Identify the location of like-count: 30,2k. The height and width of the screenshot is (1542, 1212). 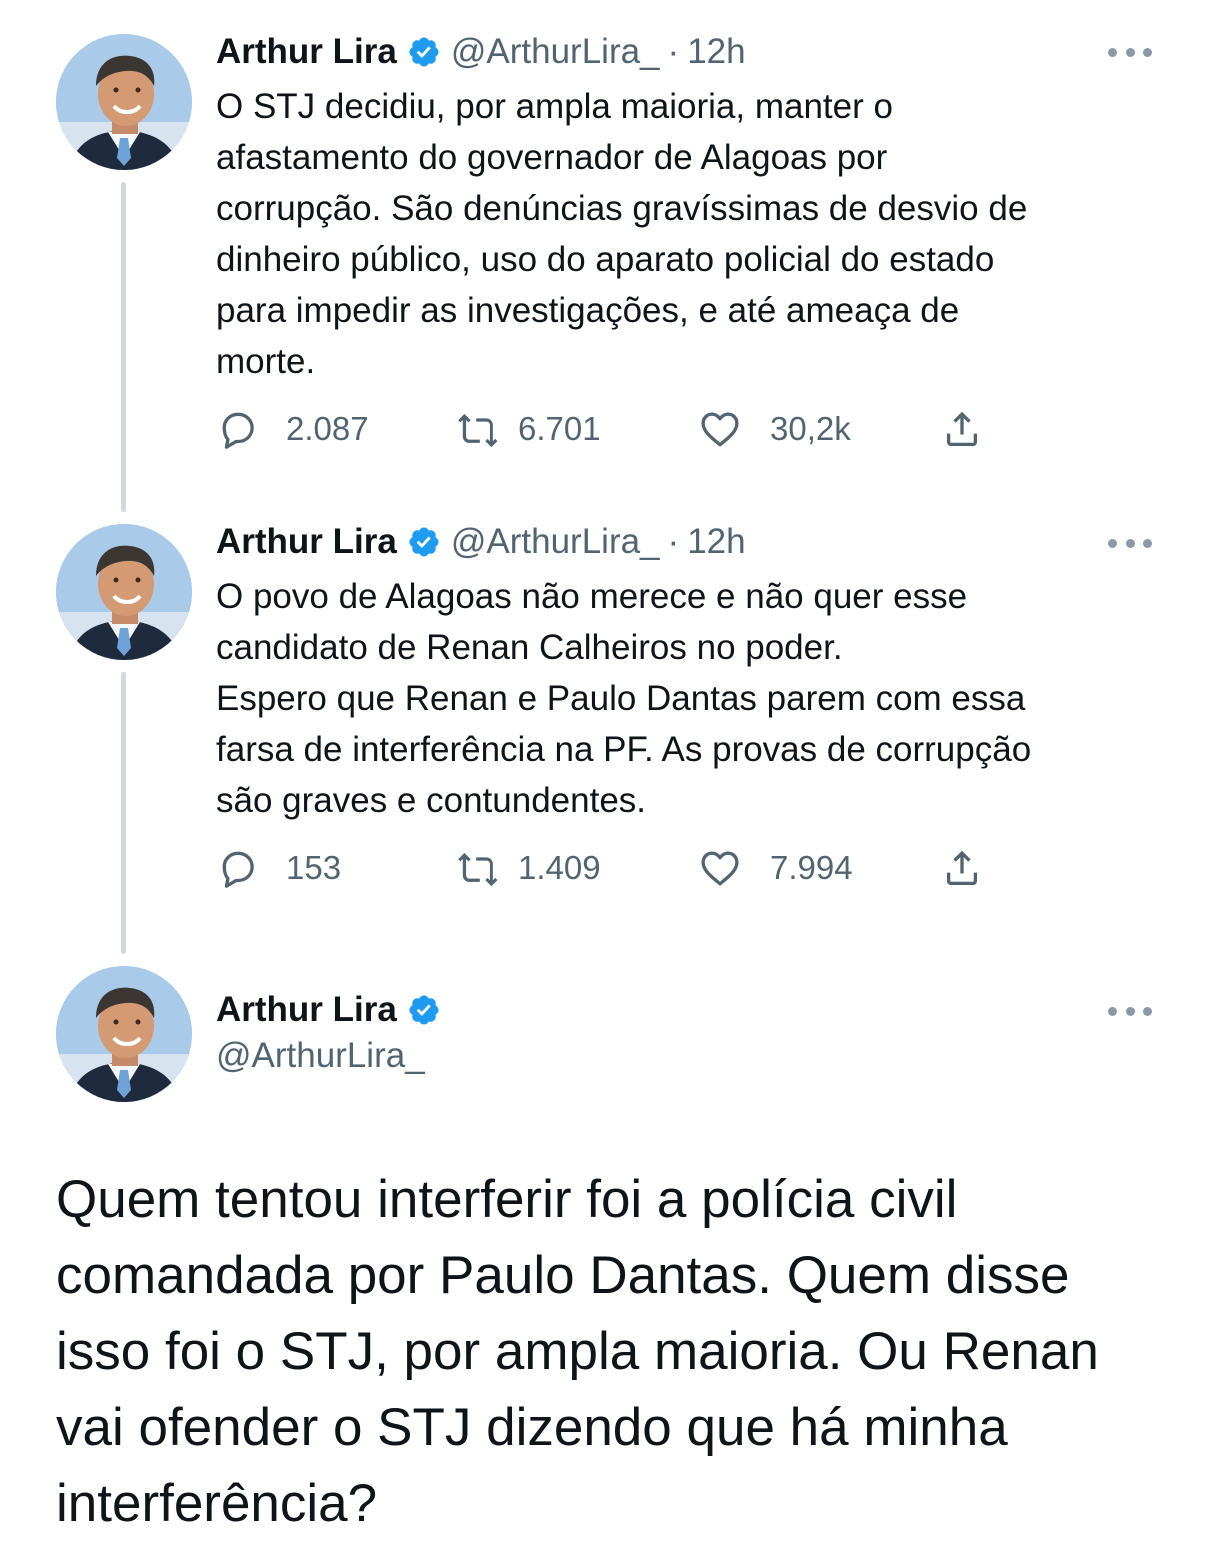
(810, 428).